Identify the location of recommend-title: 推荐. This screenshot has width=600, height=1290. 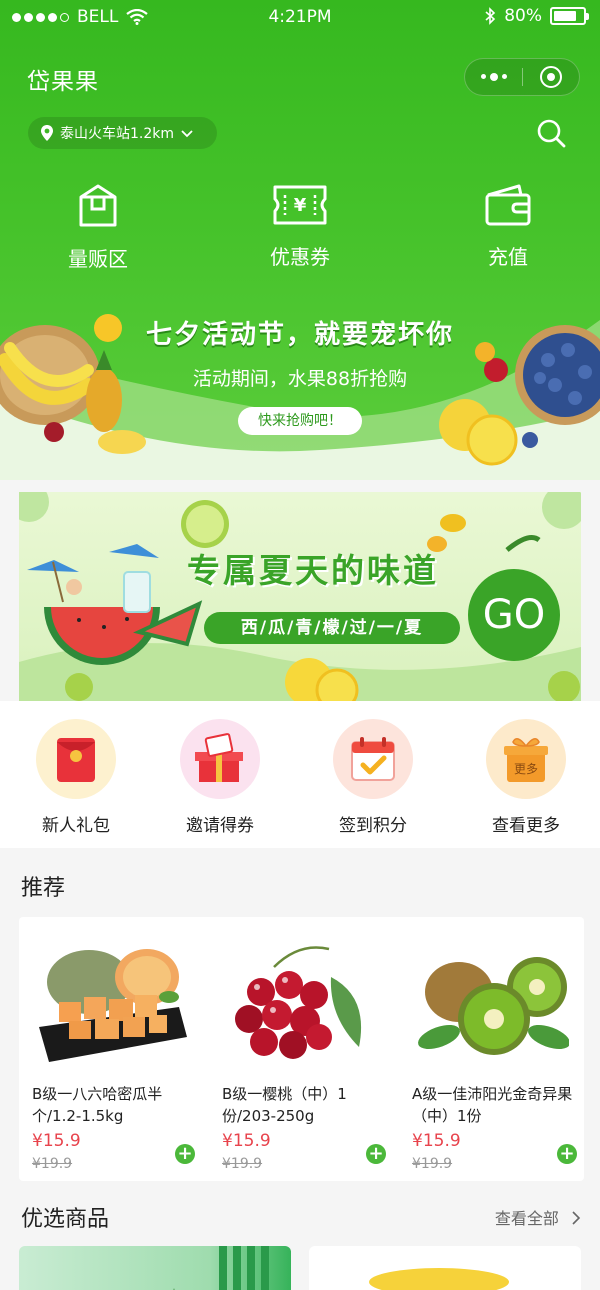
(43, 888).